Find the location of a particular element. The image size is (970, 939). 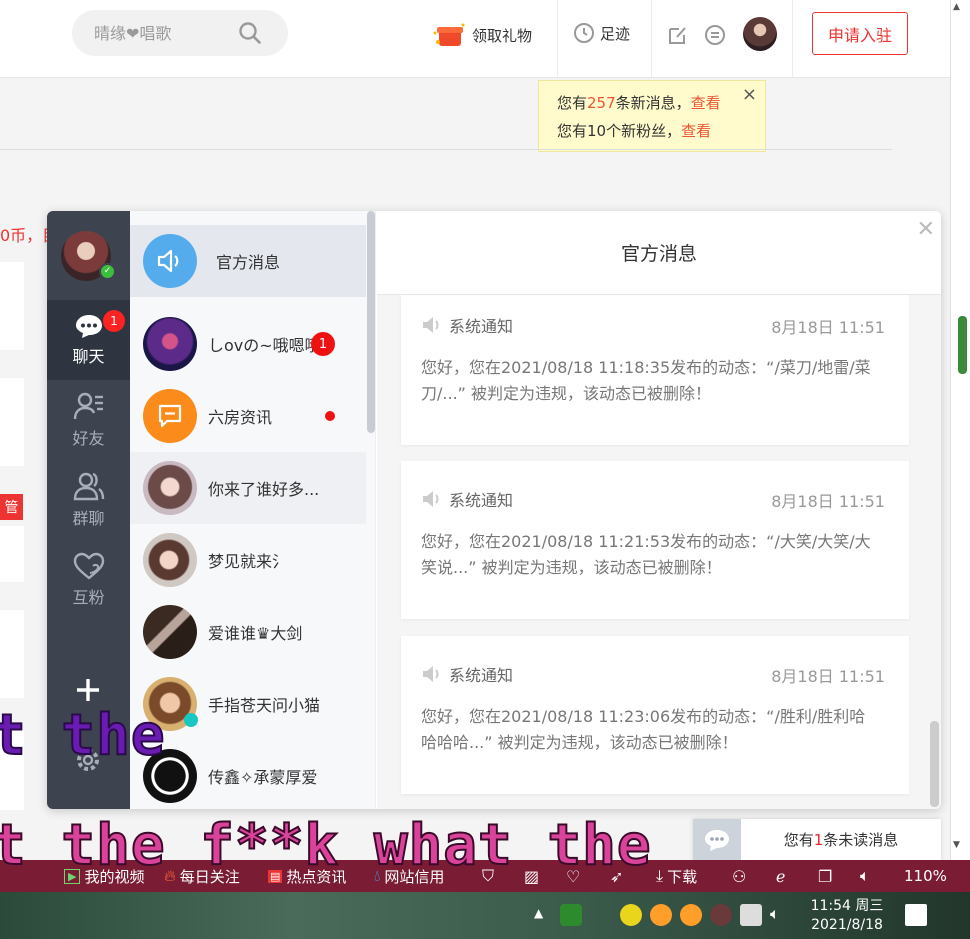

view-messages-link: 查看 is located at coordinates (706, 103).